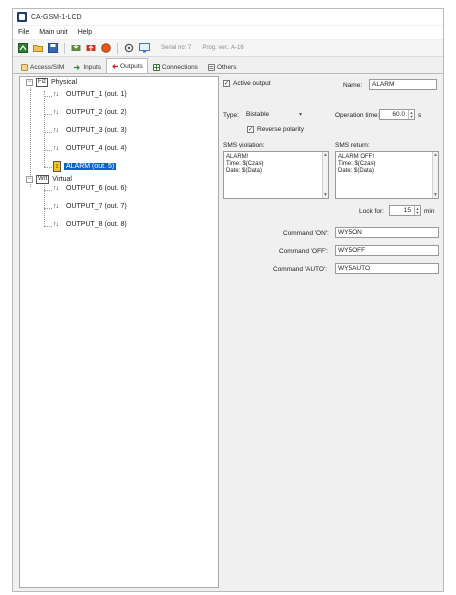 This screenshot has height=595, width=456. What do you see at coordinates (85, 166) in the screenshot?
I see `tree-item-alarm: ↕ ALARM (out. 5)` at bounding box center [85, 166].